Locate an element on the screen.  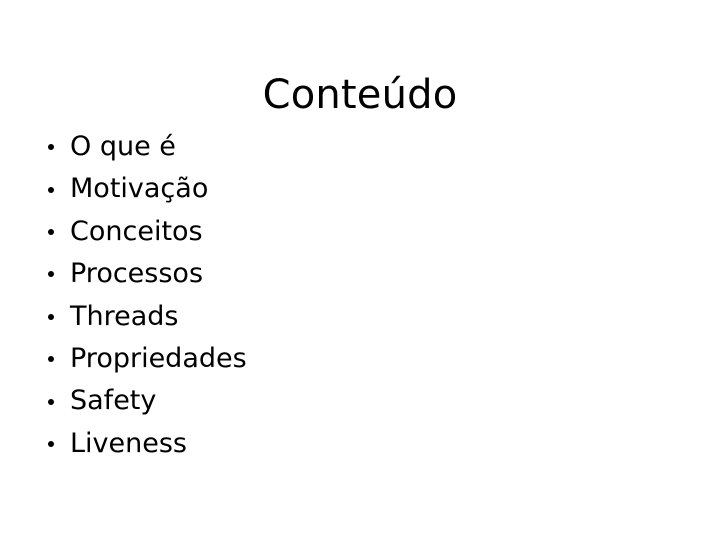
list-item: Conceitos is located at coordinates (346, 232).